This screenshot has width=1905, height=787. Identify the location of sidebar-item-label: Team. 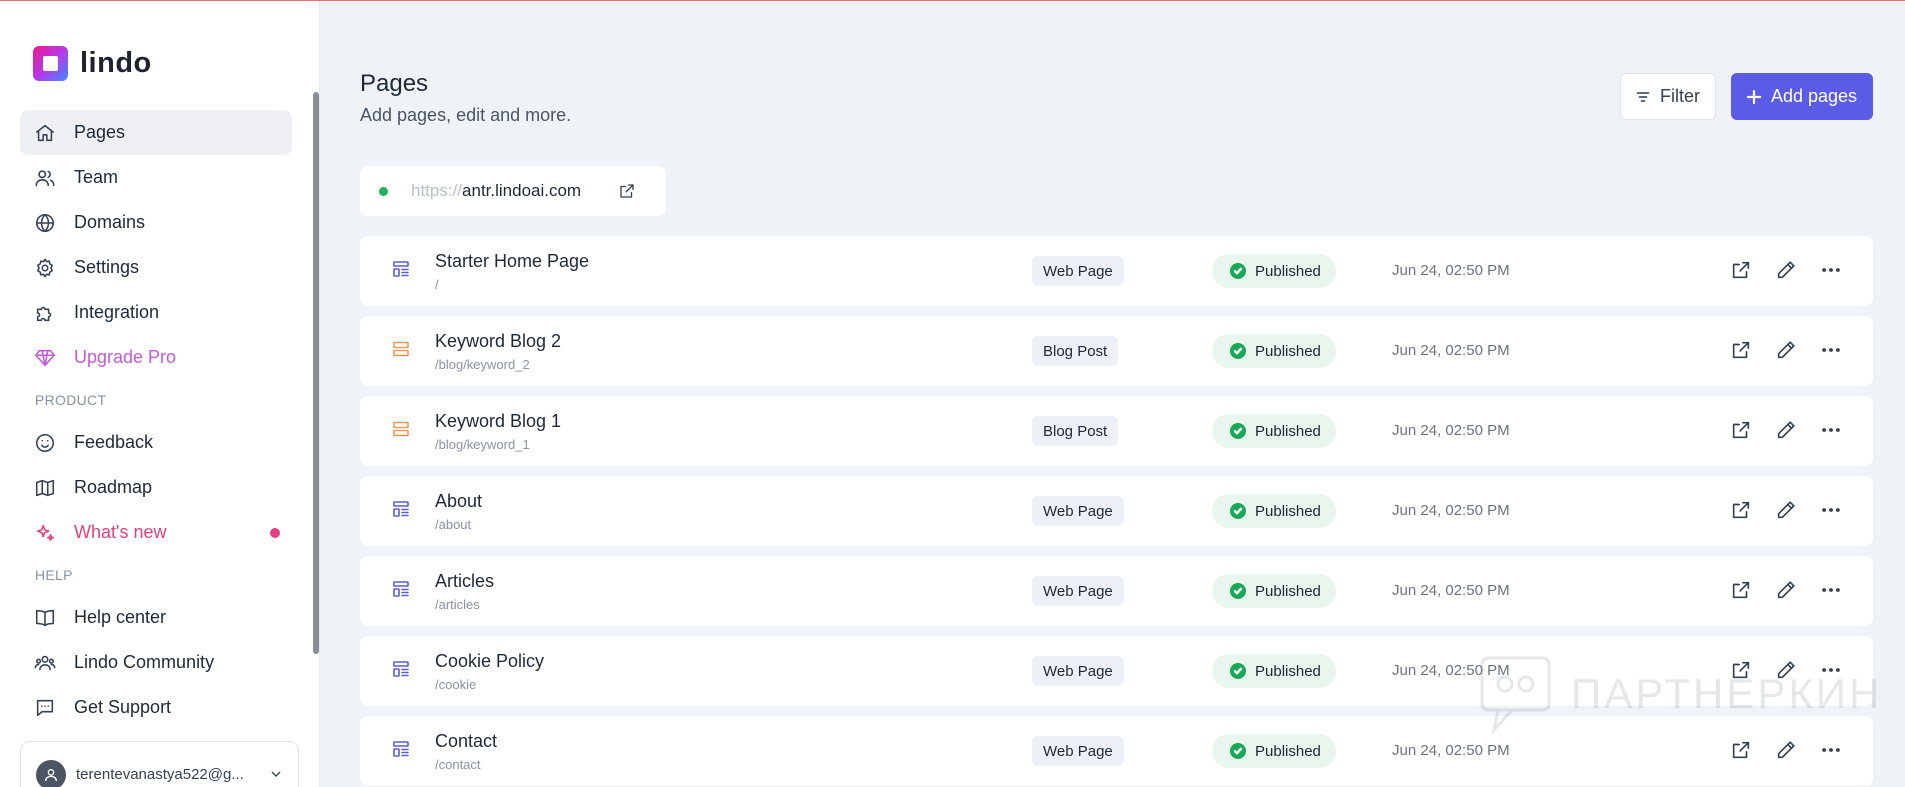
(96, 177).